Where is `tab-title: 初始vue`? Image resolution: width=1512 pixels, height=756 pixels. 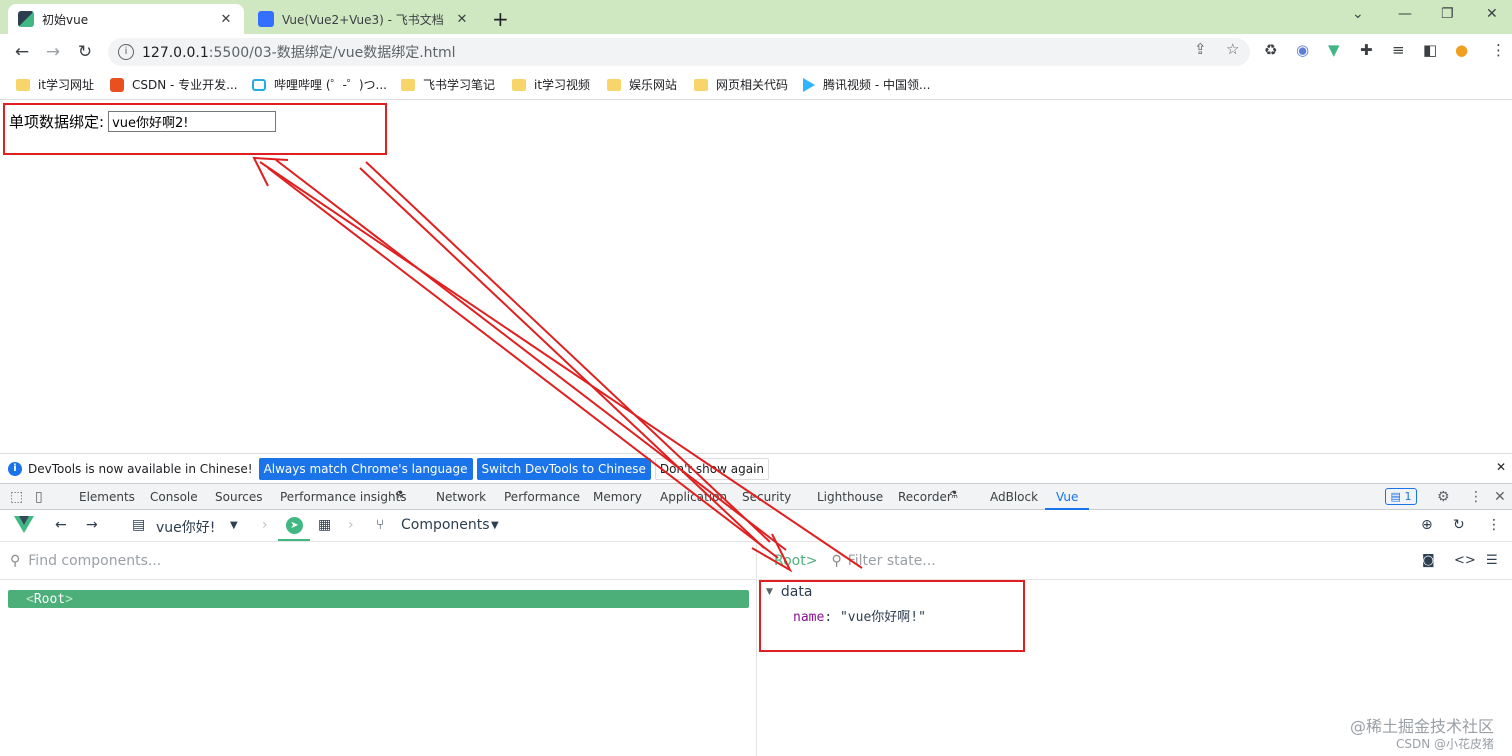
tab-title: 初始vue is located at coordinates (65, 19).